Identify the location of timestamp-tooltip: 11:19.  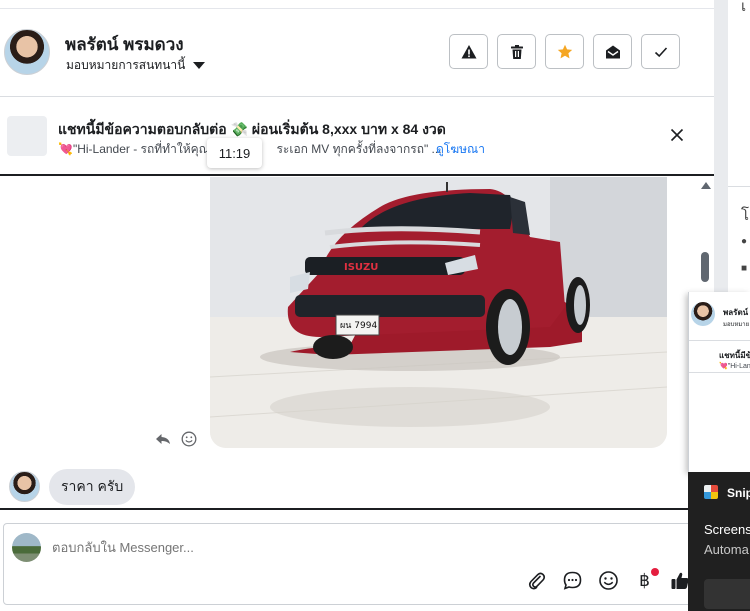
(234, 153).